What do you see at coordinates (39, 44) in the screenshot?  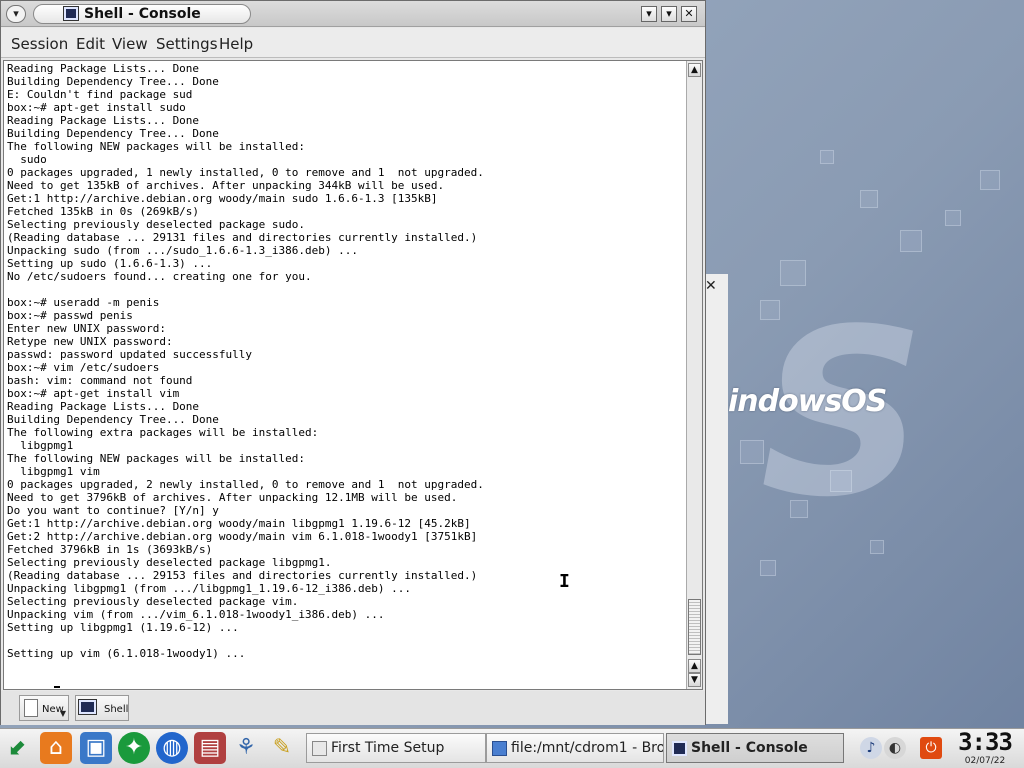 I see `menu-session: Session` at bounding box center [39, 44].